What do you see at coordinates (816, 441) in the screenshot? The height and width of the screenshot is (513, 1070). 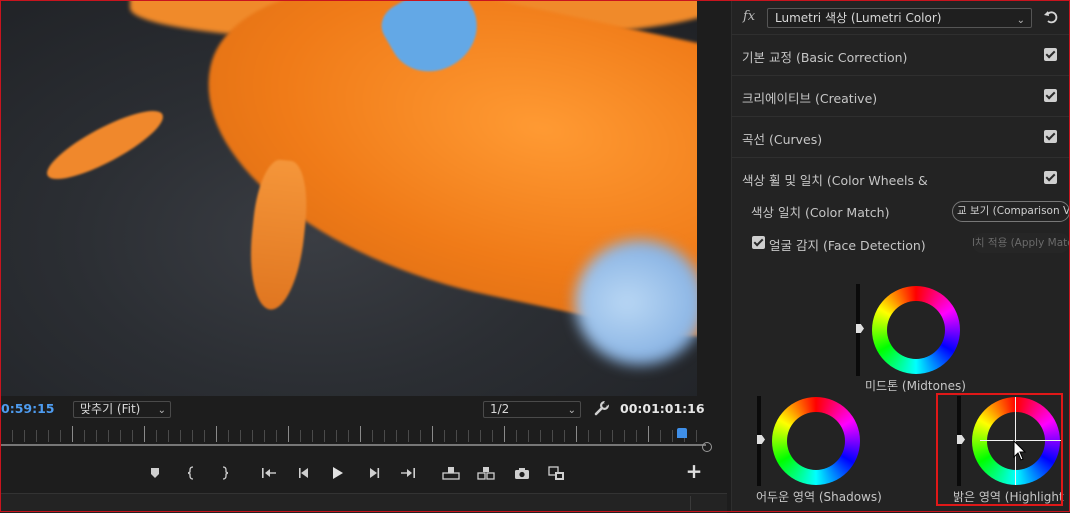 I see `shadows-color-wheel` at bounding box center [816, 441].